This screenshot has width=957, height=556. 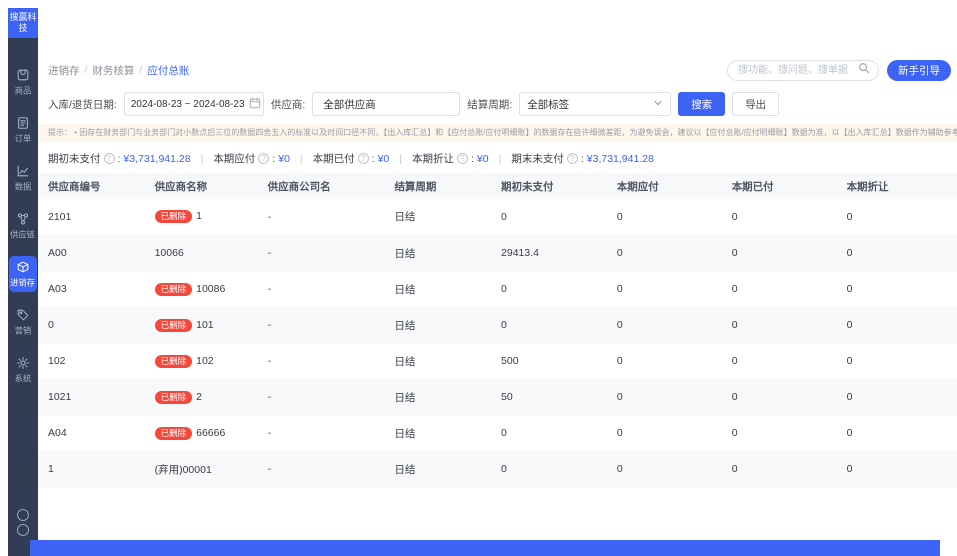 I want to click on cell-supplier-code: A03, so click(x=91, y=289).